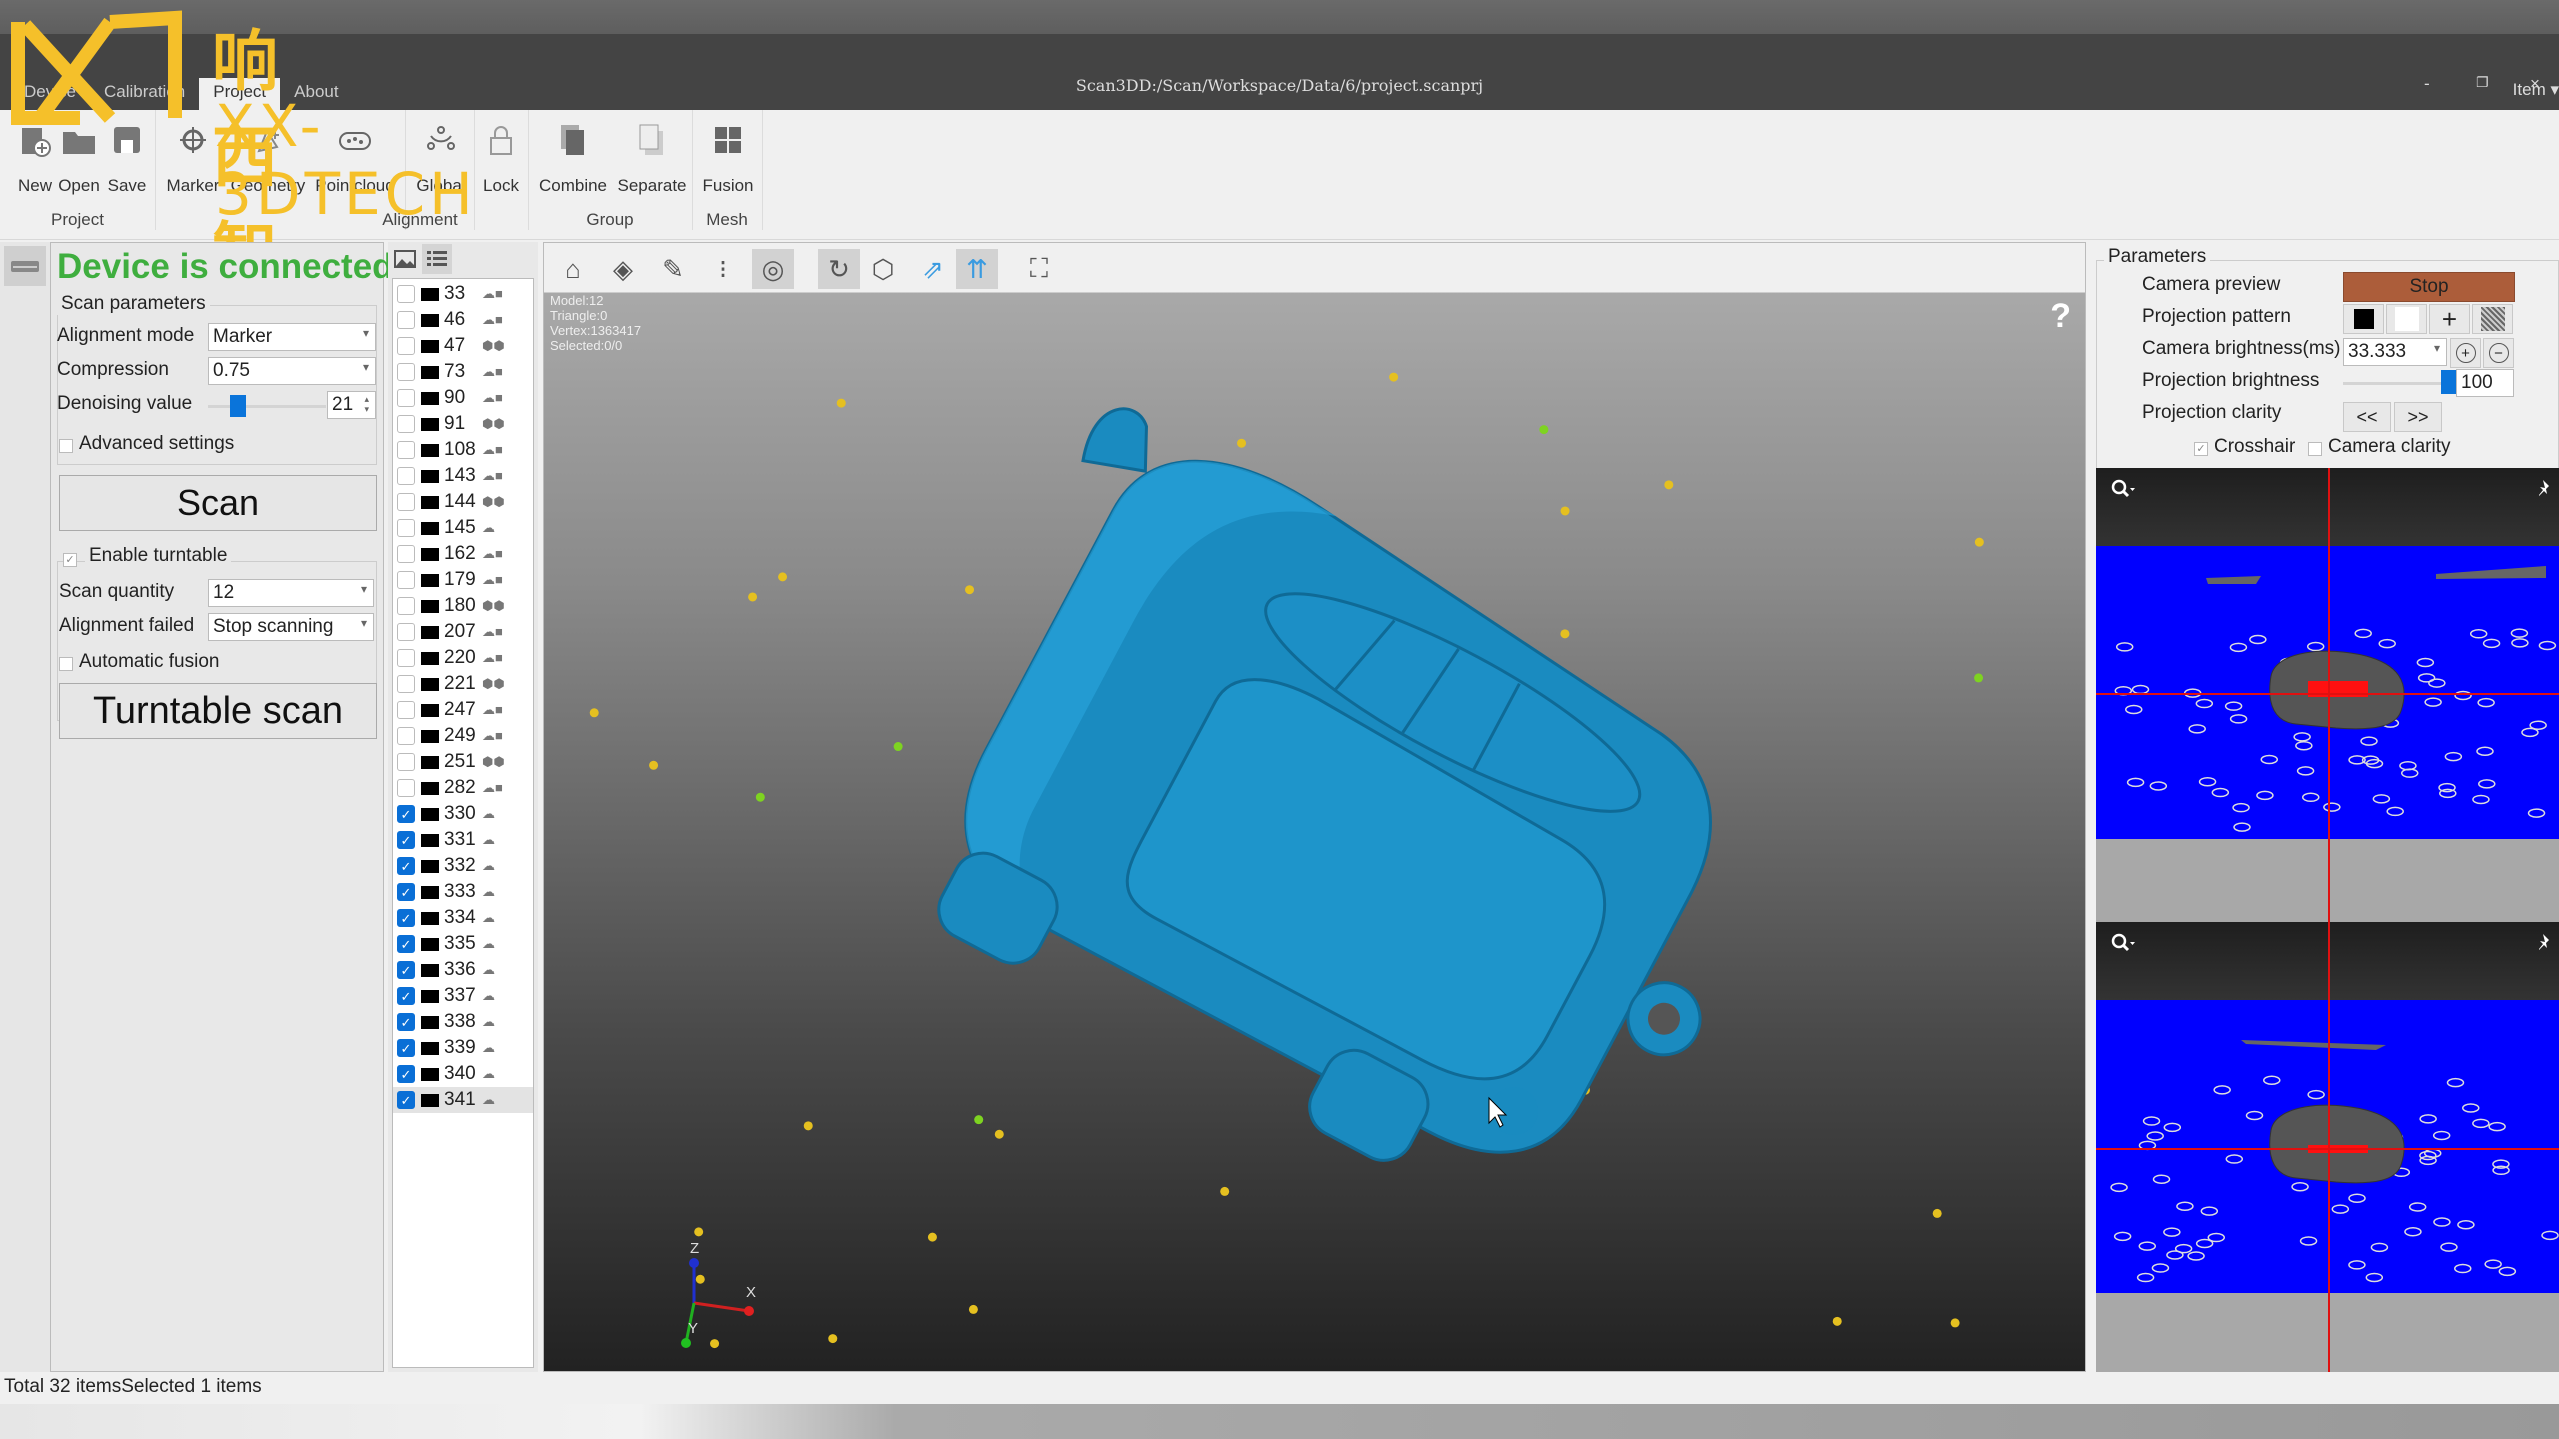 This screenshot has height=1439, width=2559. I want to click on camera-brightness-select: 33.333 ▾, so click(2395, 352).